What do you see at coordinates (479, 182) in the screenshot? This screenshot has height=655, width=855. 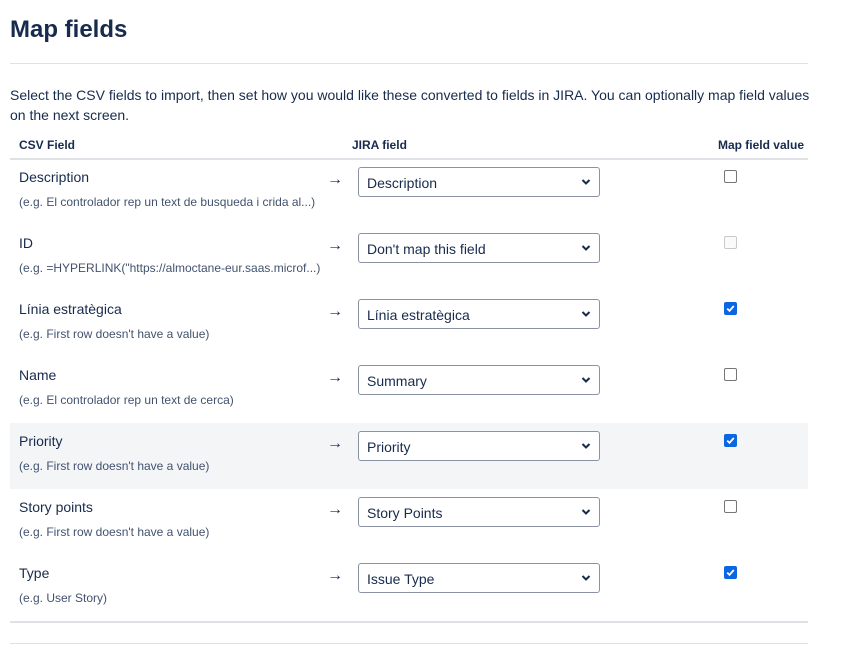 I see `jira-field-select: Description` at bounding box center [479, 182].